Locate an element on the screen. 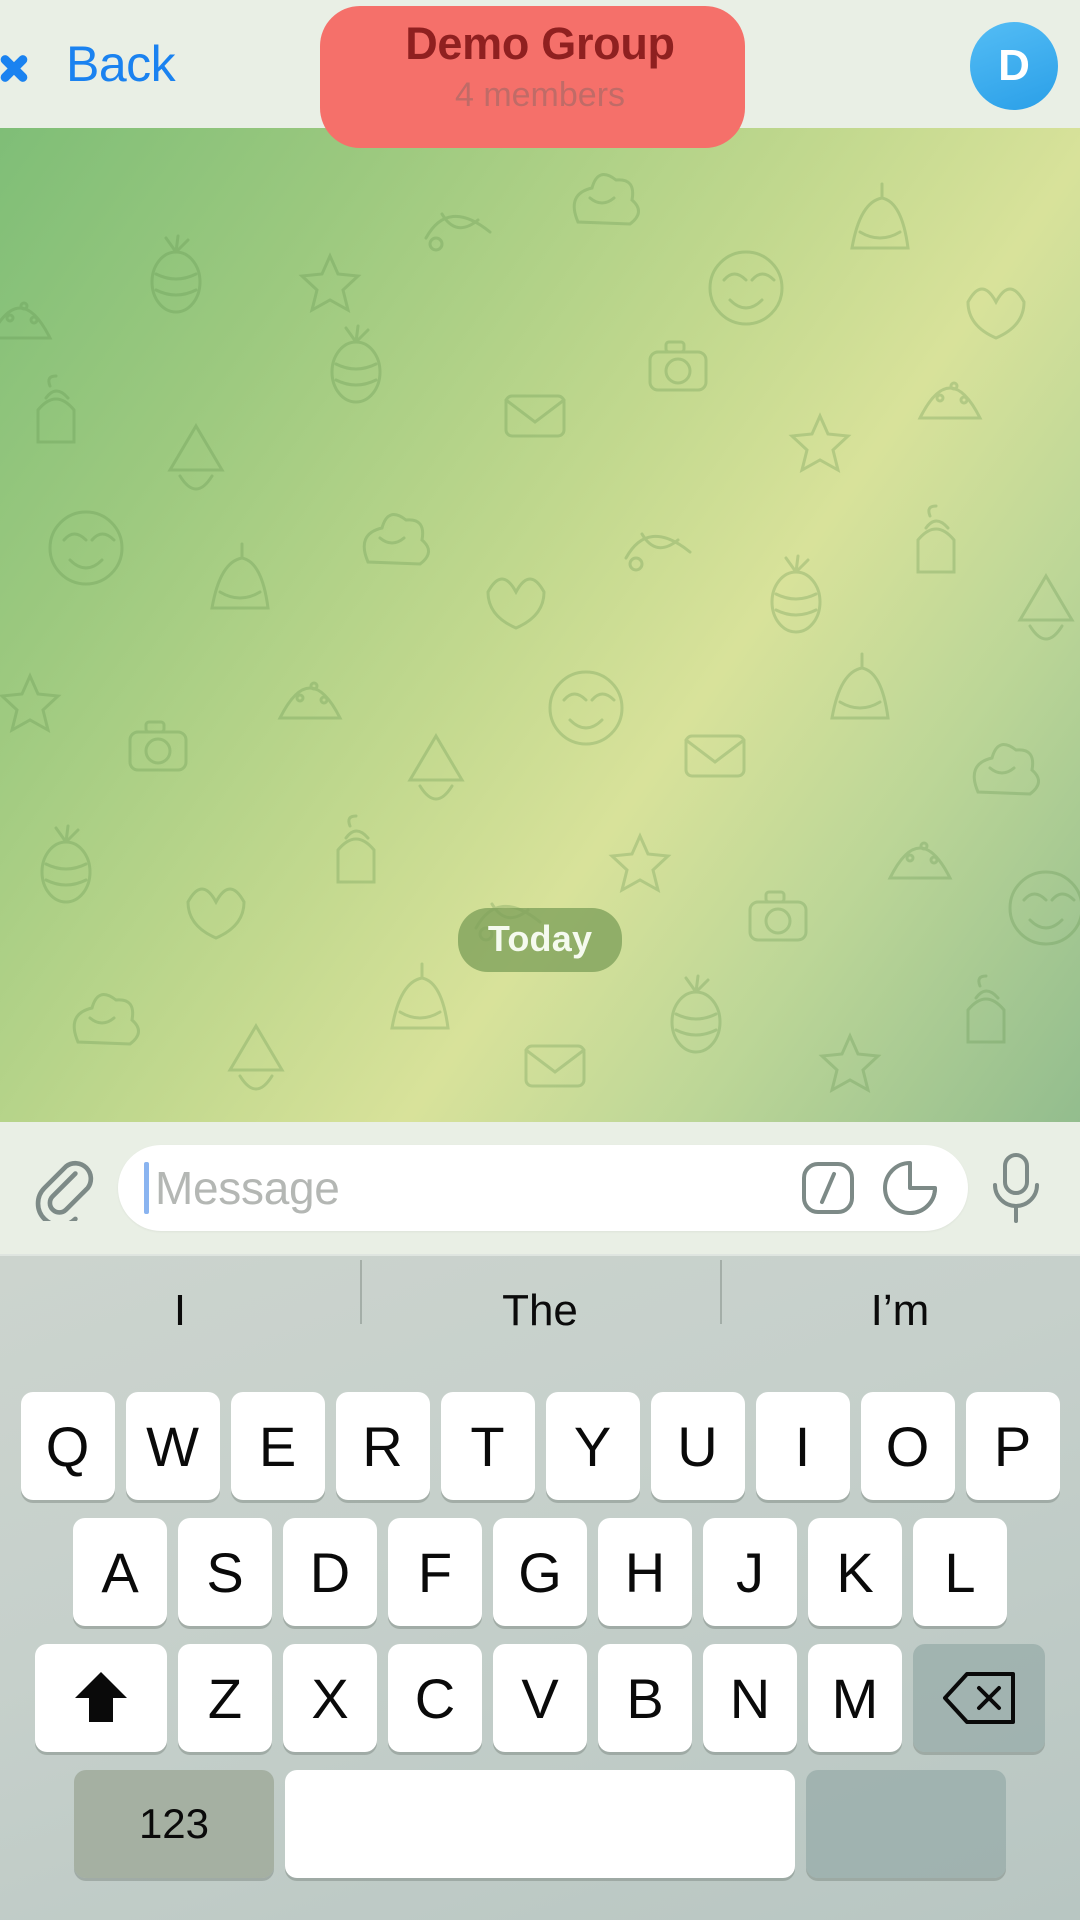 Image resolution: width=1080 pixels, height=1920 pixels. keyboard-row-2: A S D F G H J K L is located at coordinates (540, 1572).